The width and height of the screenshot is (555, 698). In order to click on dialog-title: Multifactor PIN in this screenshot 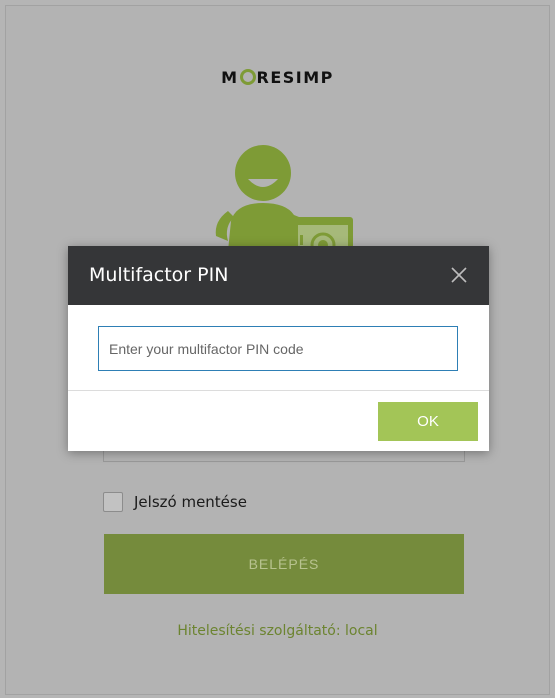, I will do `click(159, 275)`.